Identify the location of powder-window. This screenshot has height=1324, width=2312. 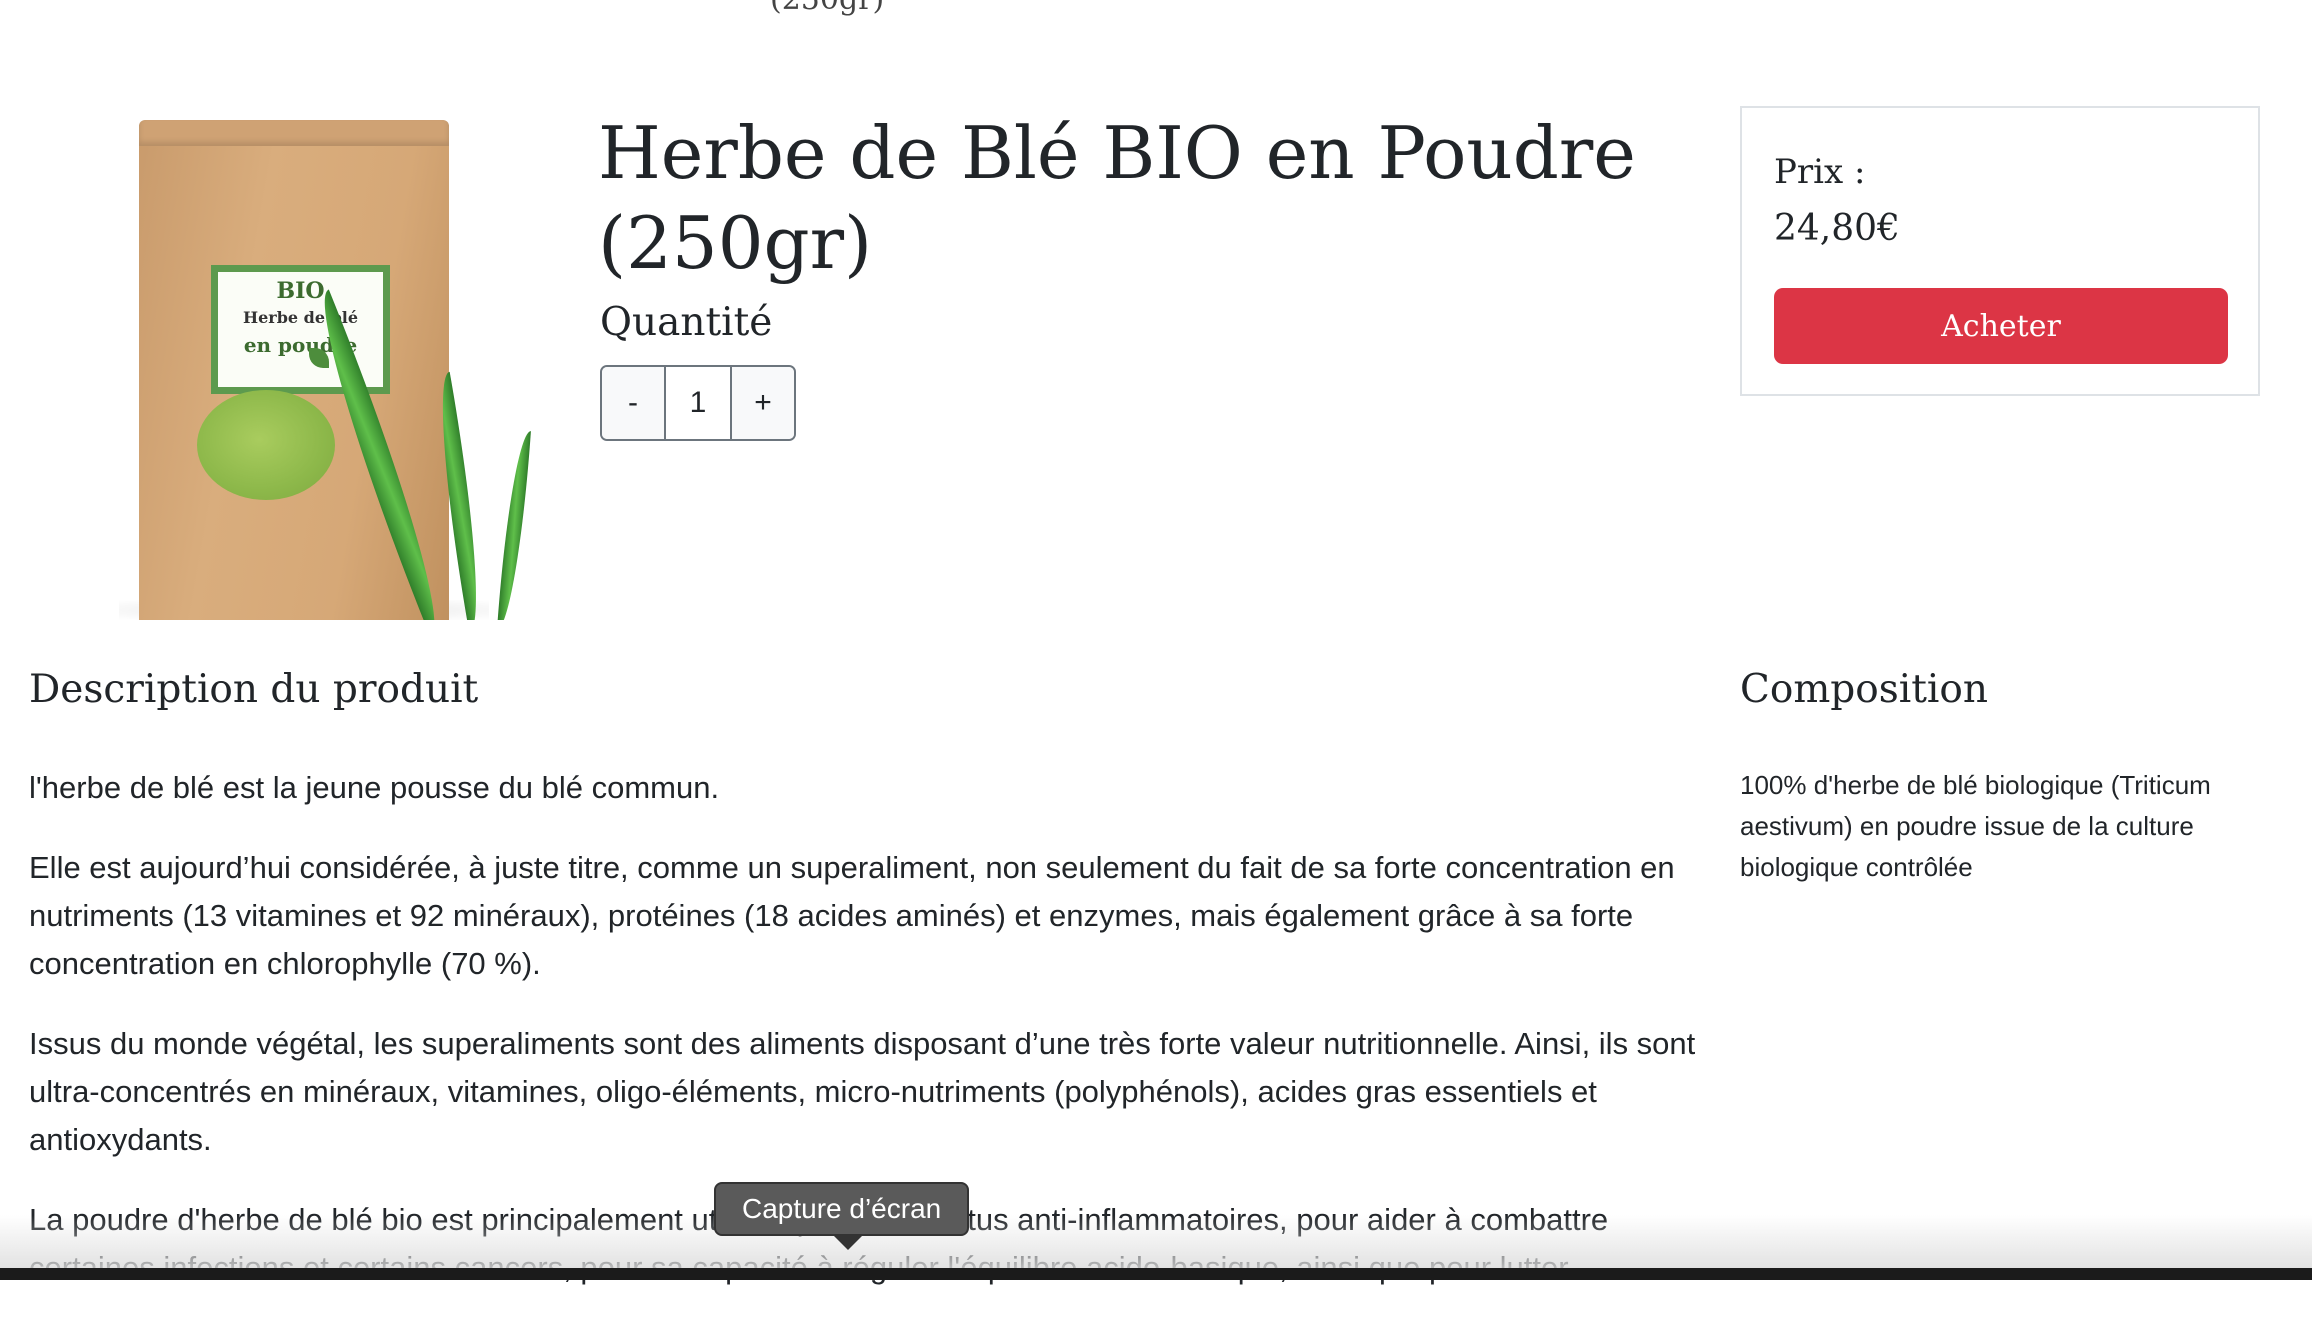
(266, 445).